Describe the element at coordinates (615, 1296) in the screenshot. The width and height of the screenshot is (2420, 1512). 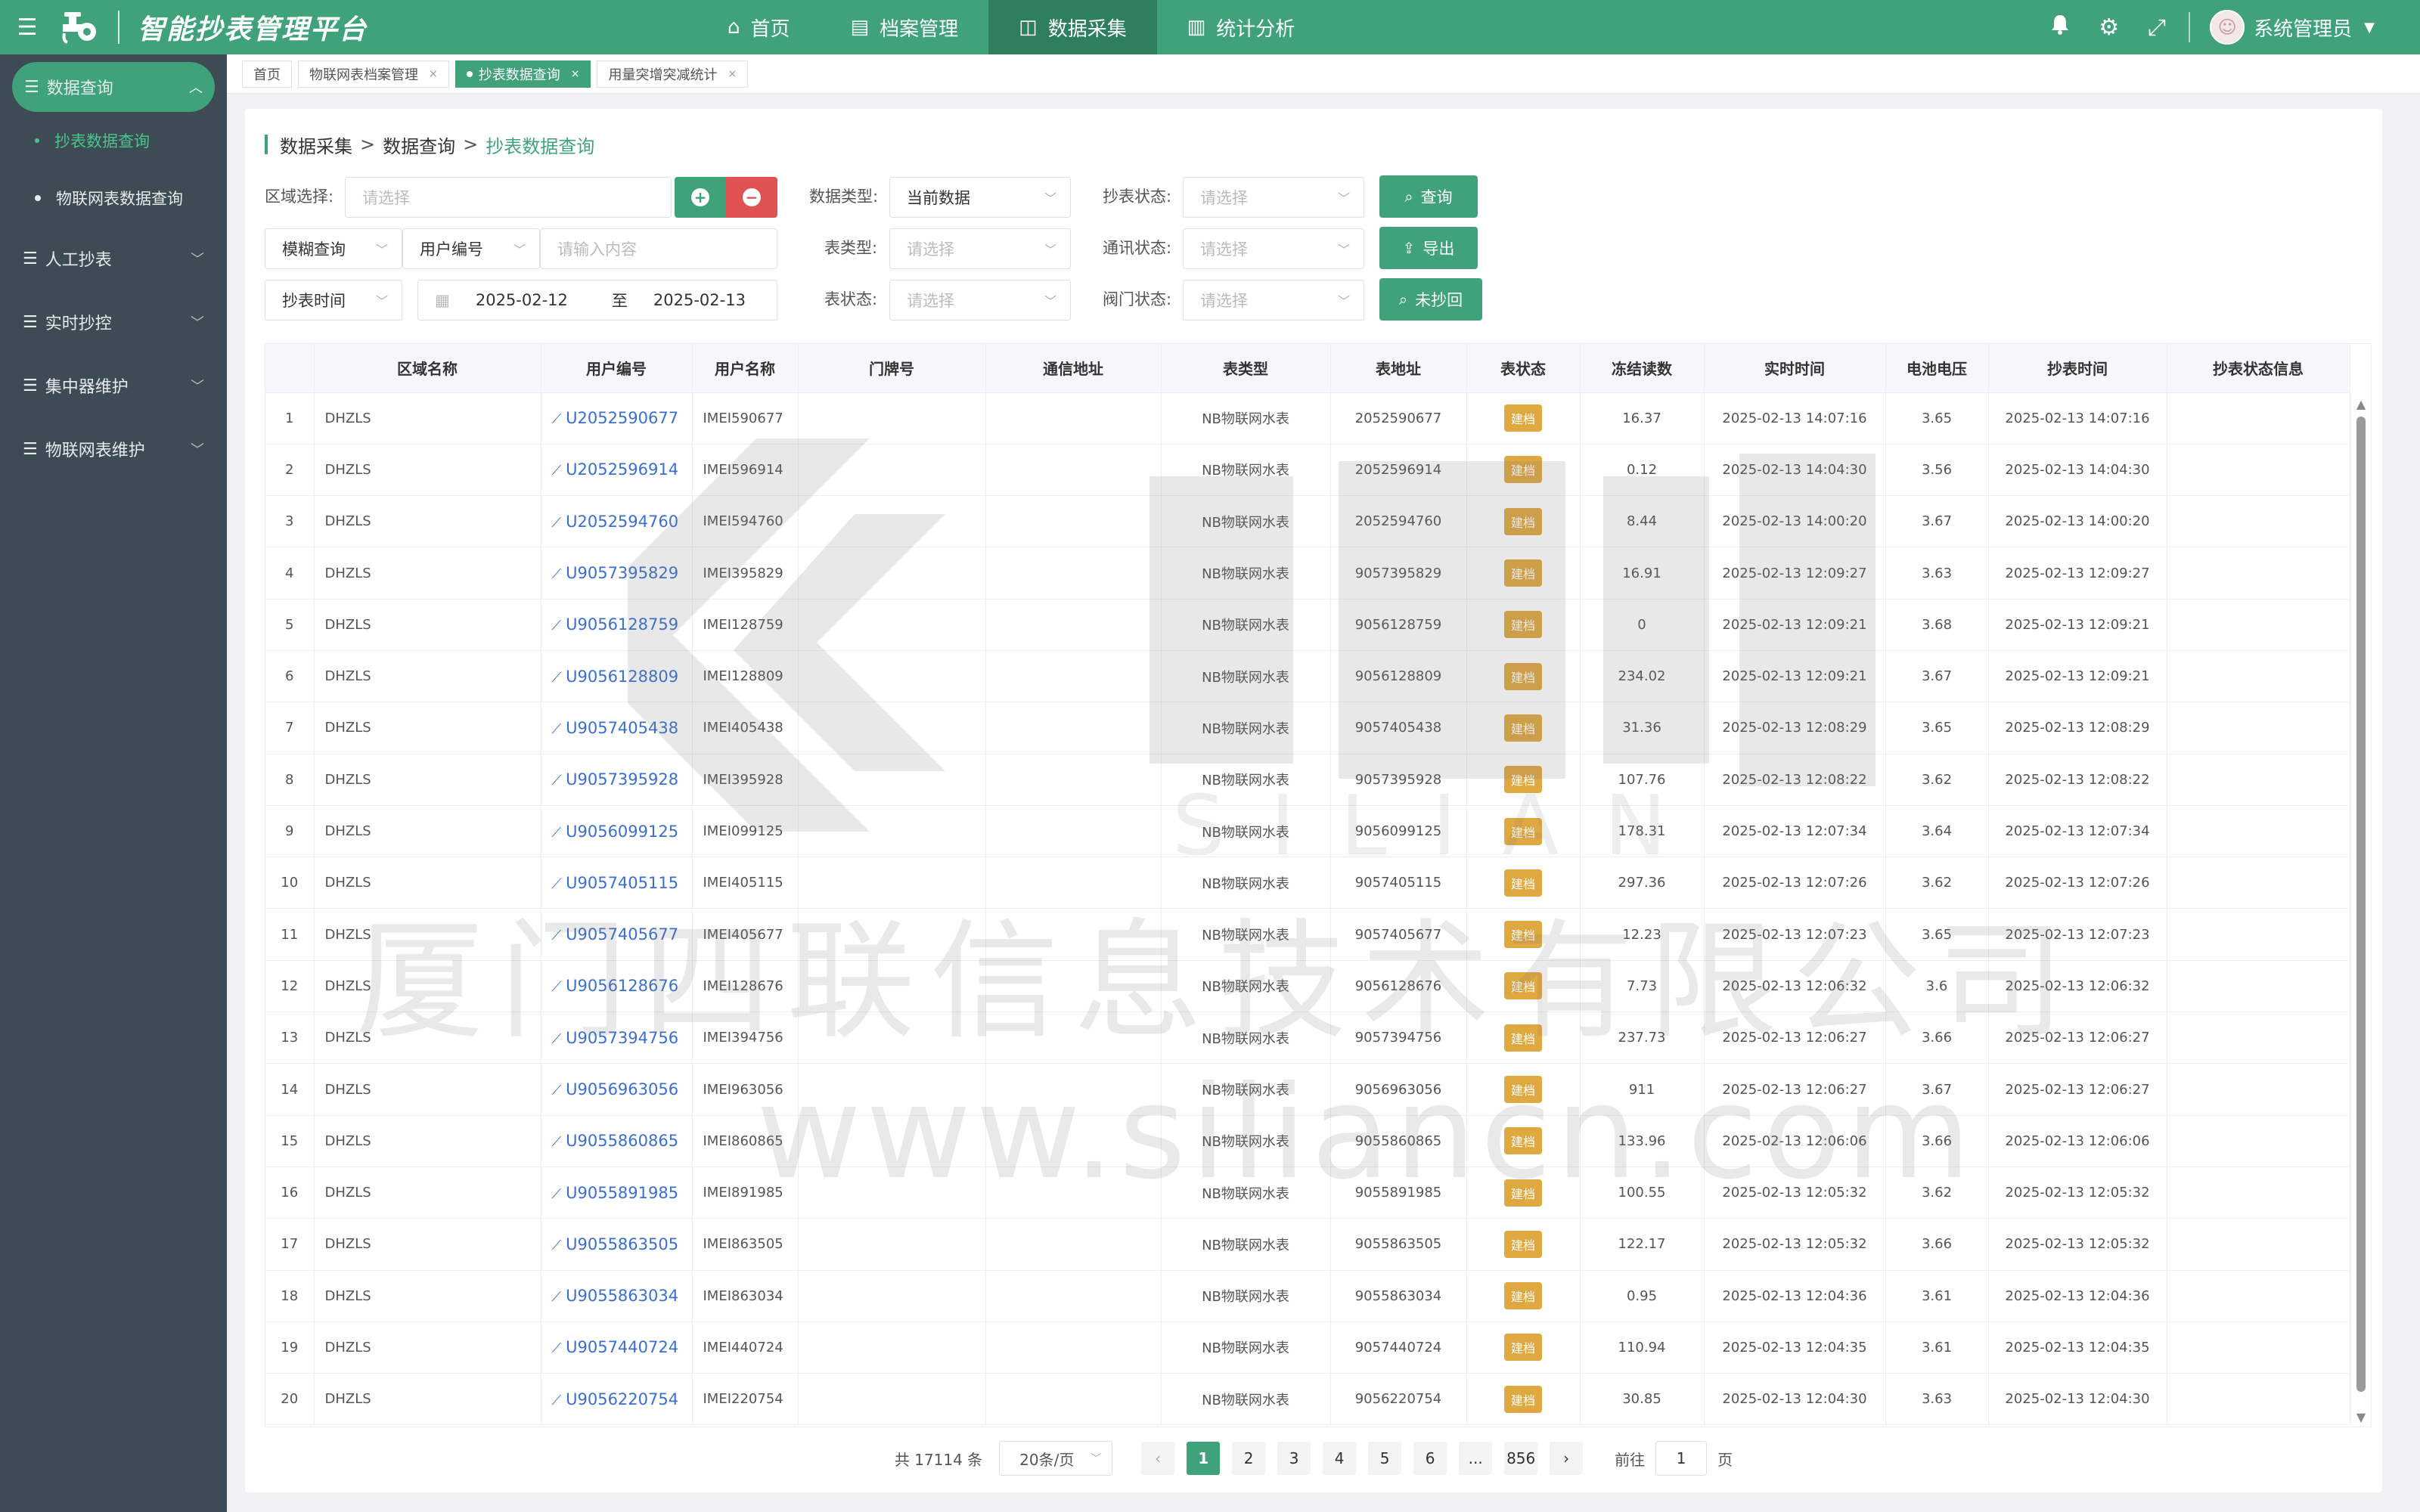
I see `user-no-link: ⟋ U9055863034` at that location.